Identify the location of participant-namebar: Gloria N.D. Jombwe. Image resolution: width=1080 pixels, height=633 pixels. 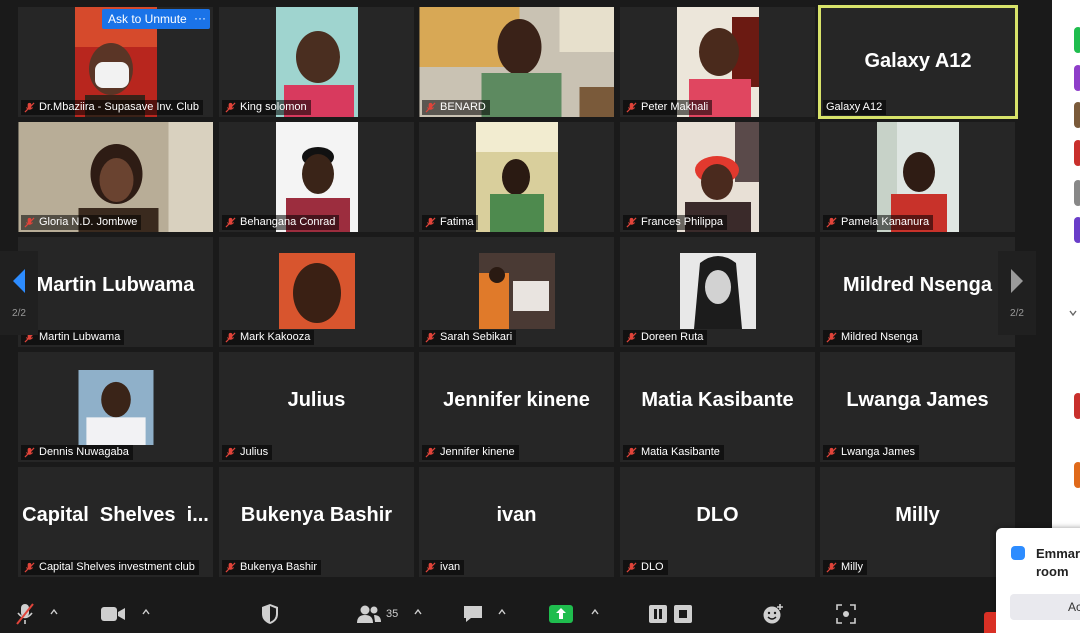
(81, 222).